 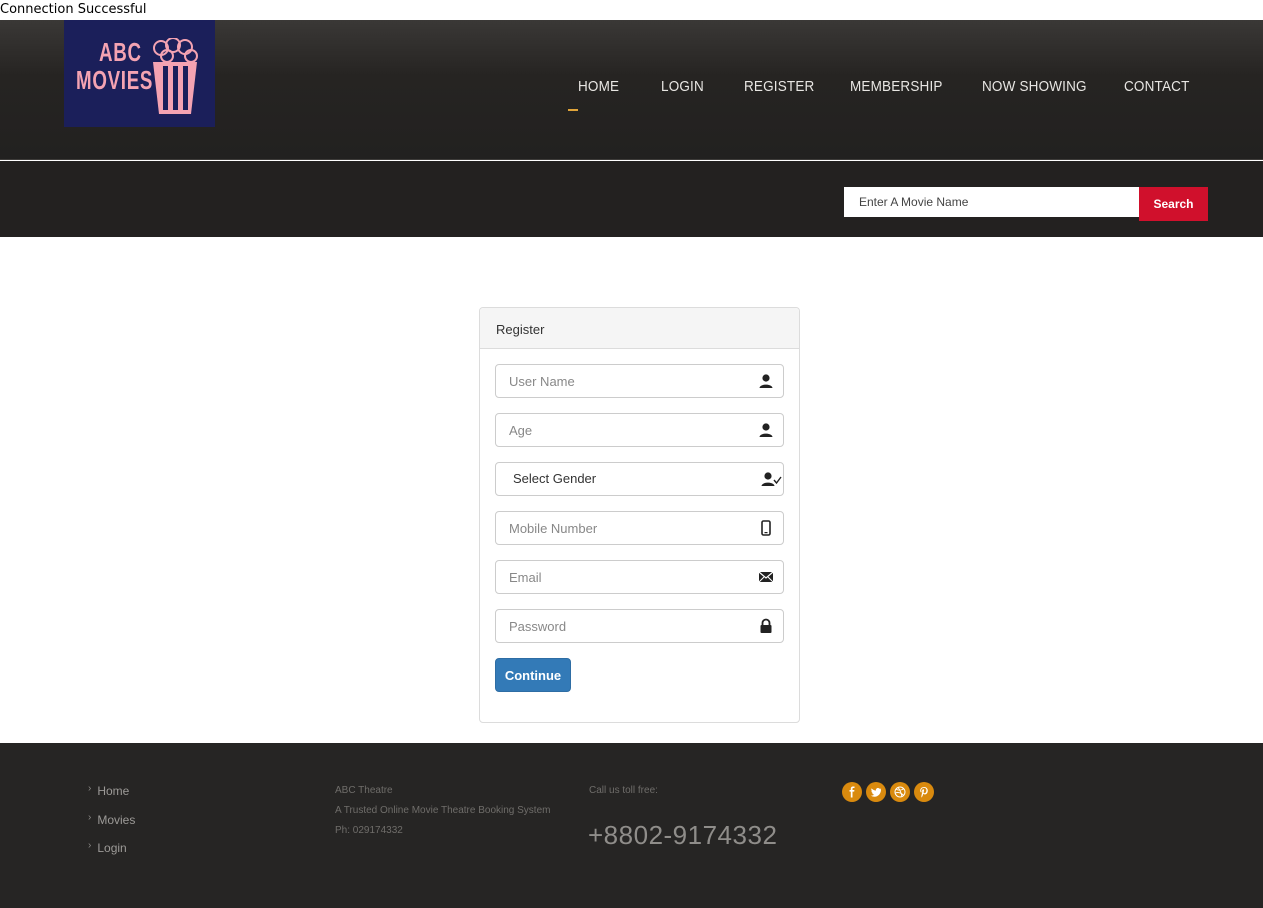 I want to click on popcorn-icon, so click(x=175, y=76).